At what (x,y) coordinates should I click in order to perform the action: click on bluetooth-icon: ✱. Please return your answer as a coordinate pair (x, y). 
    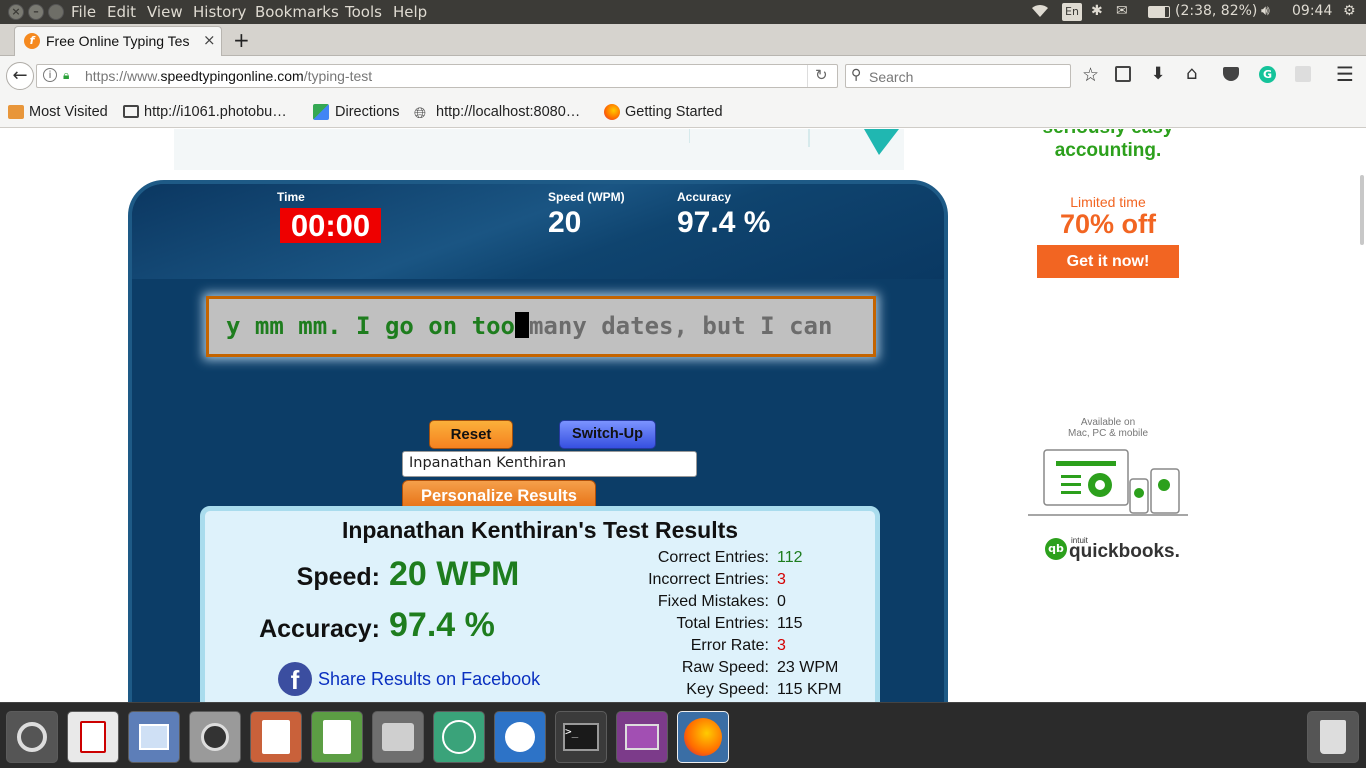
    Looking at the image, I should click on (1097, 11).